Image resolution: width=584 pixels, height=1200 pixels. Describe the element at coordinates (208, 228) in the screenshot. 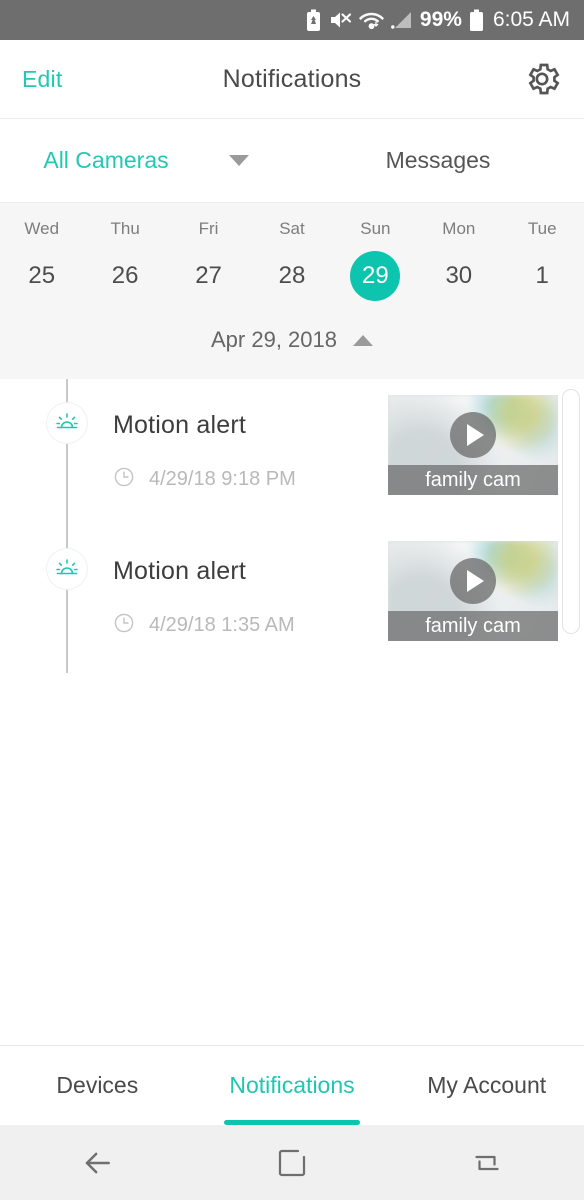

I see `day-of-week-label: Fri` at that location.